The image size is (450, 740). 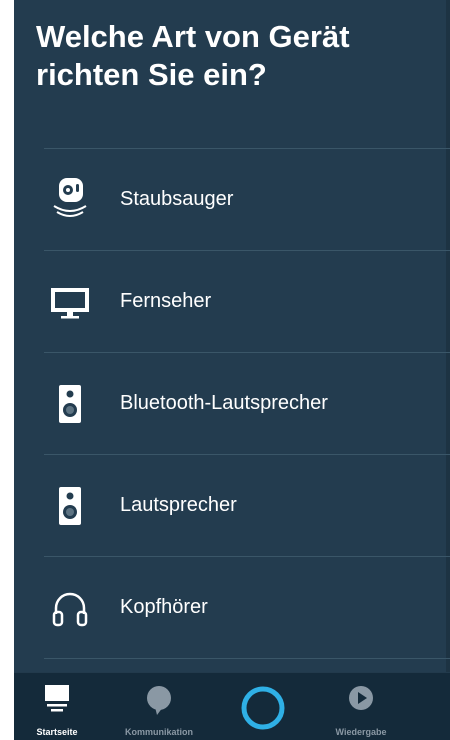 I want to click on device-label: Fernseher, so click(x=166, y=301).